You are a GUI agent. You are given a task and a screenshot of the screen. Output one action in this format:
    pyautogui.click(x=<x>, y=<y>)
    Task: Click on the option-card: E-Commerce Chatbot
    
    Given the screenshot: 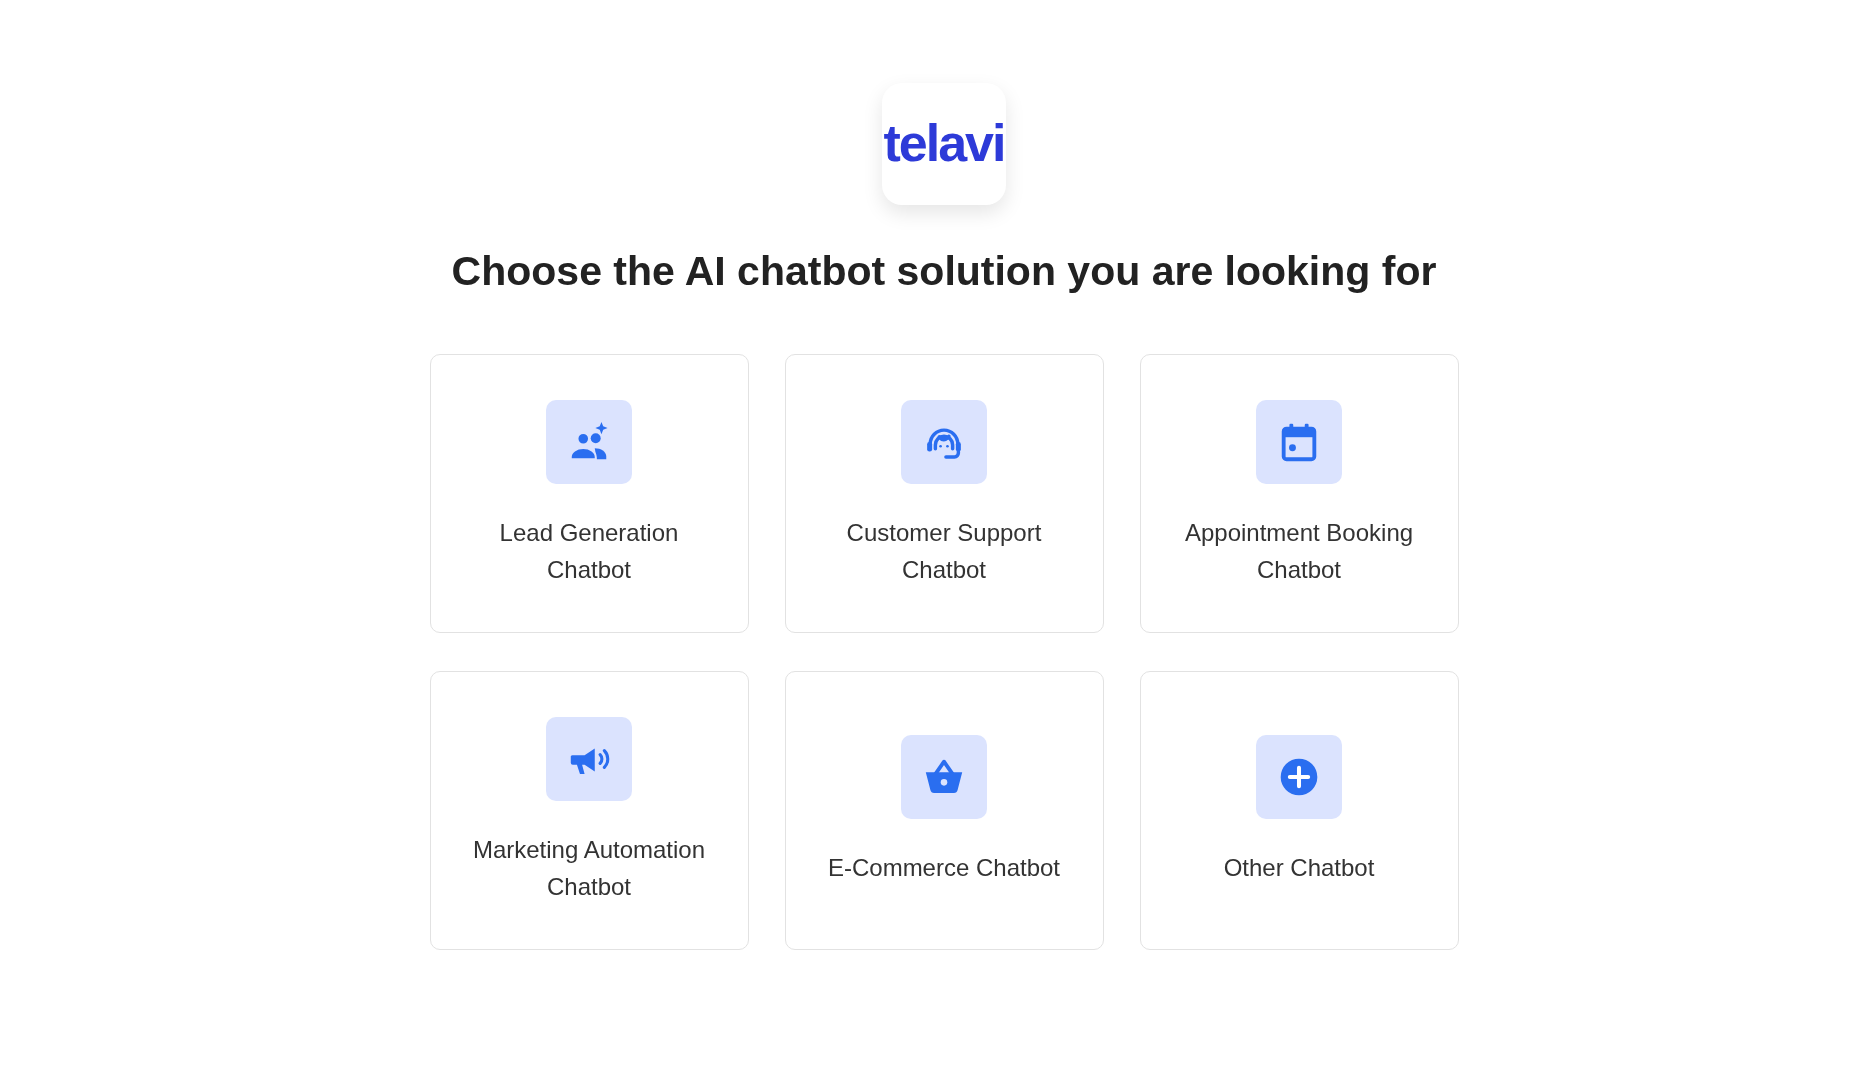 What is the action you would take?
    pyautogui.click(x=944, y=810)
    